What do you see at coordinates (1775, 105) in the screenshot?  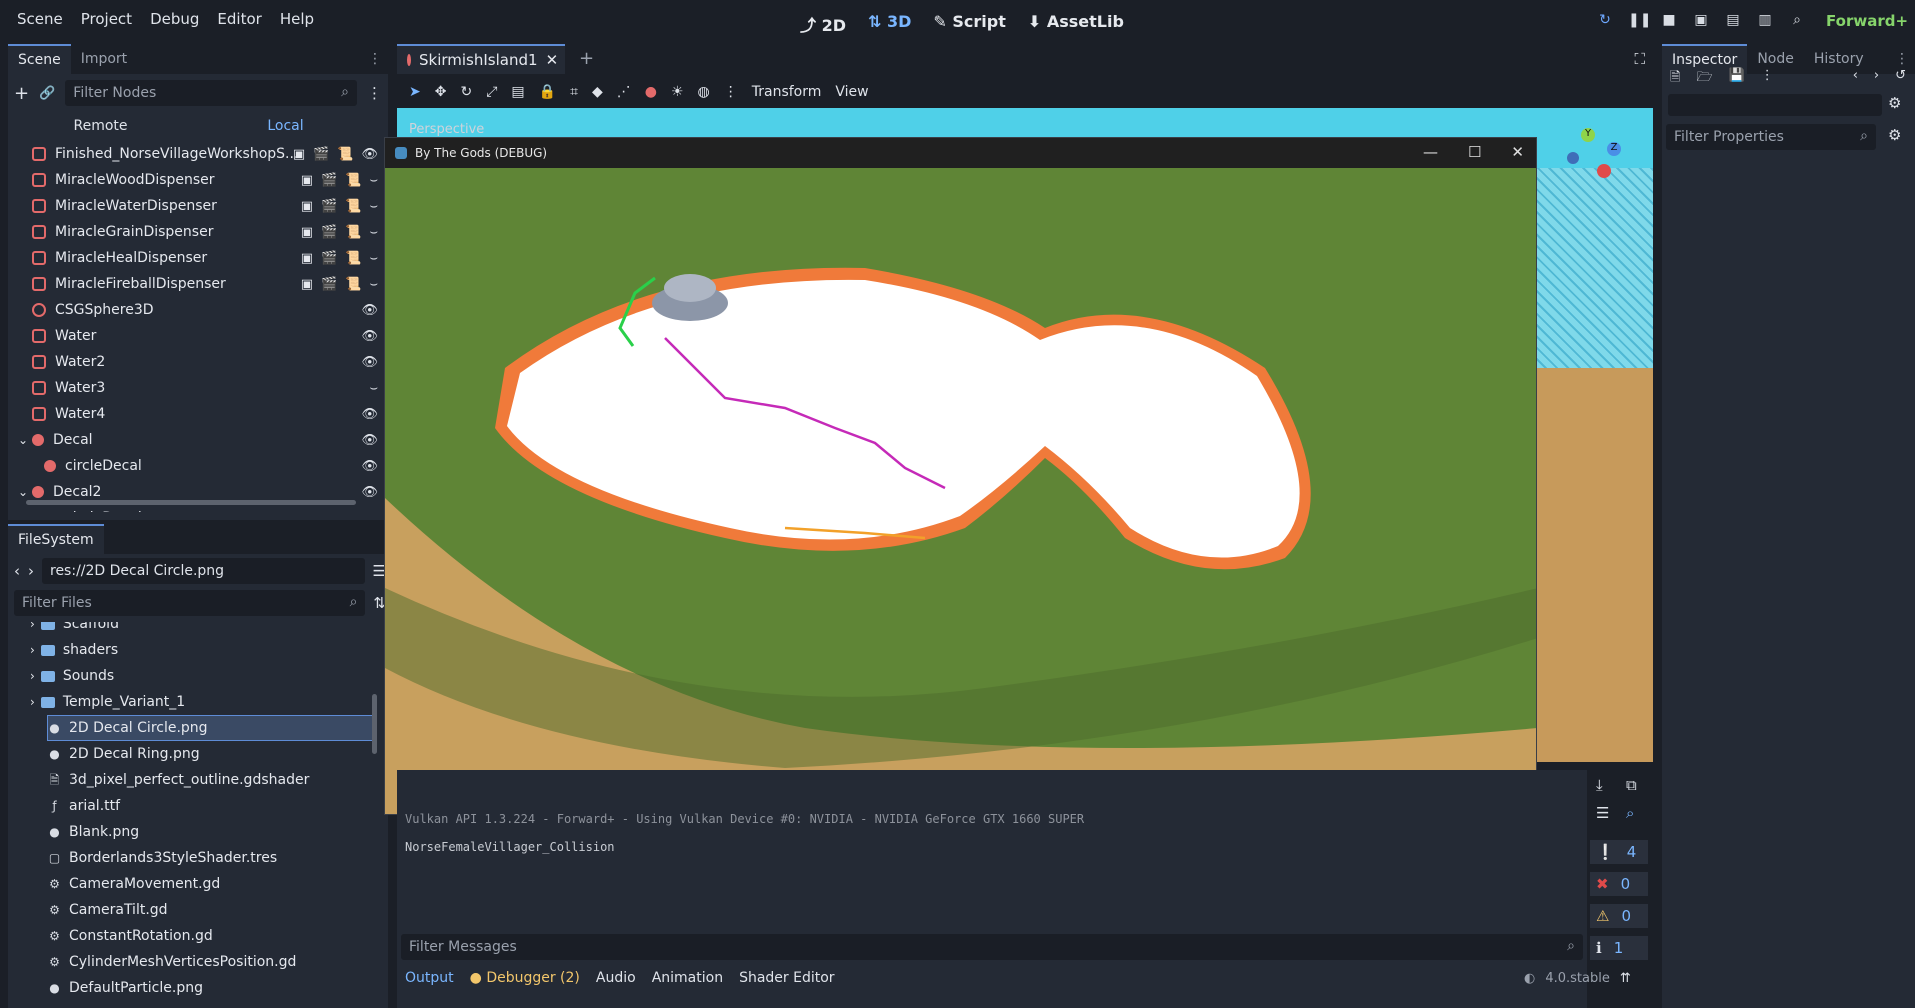 I see `object-field` at bounding box center [1775, 105].